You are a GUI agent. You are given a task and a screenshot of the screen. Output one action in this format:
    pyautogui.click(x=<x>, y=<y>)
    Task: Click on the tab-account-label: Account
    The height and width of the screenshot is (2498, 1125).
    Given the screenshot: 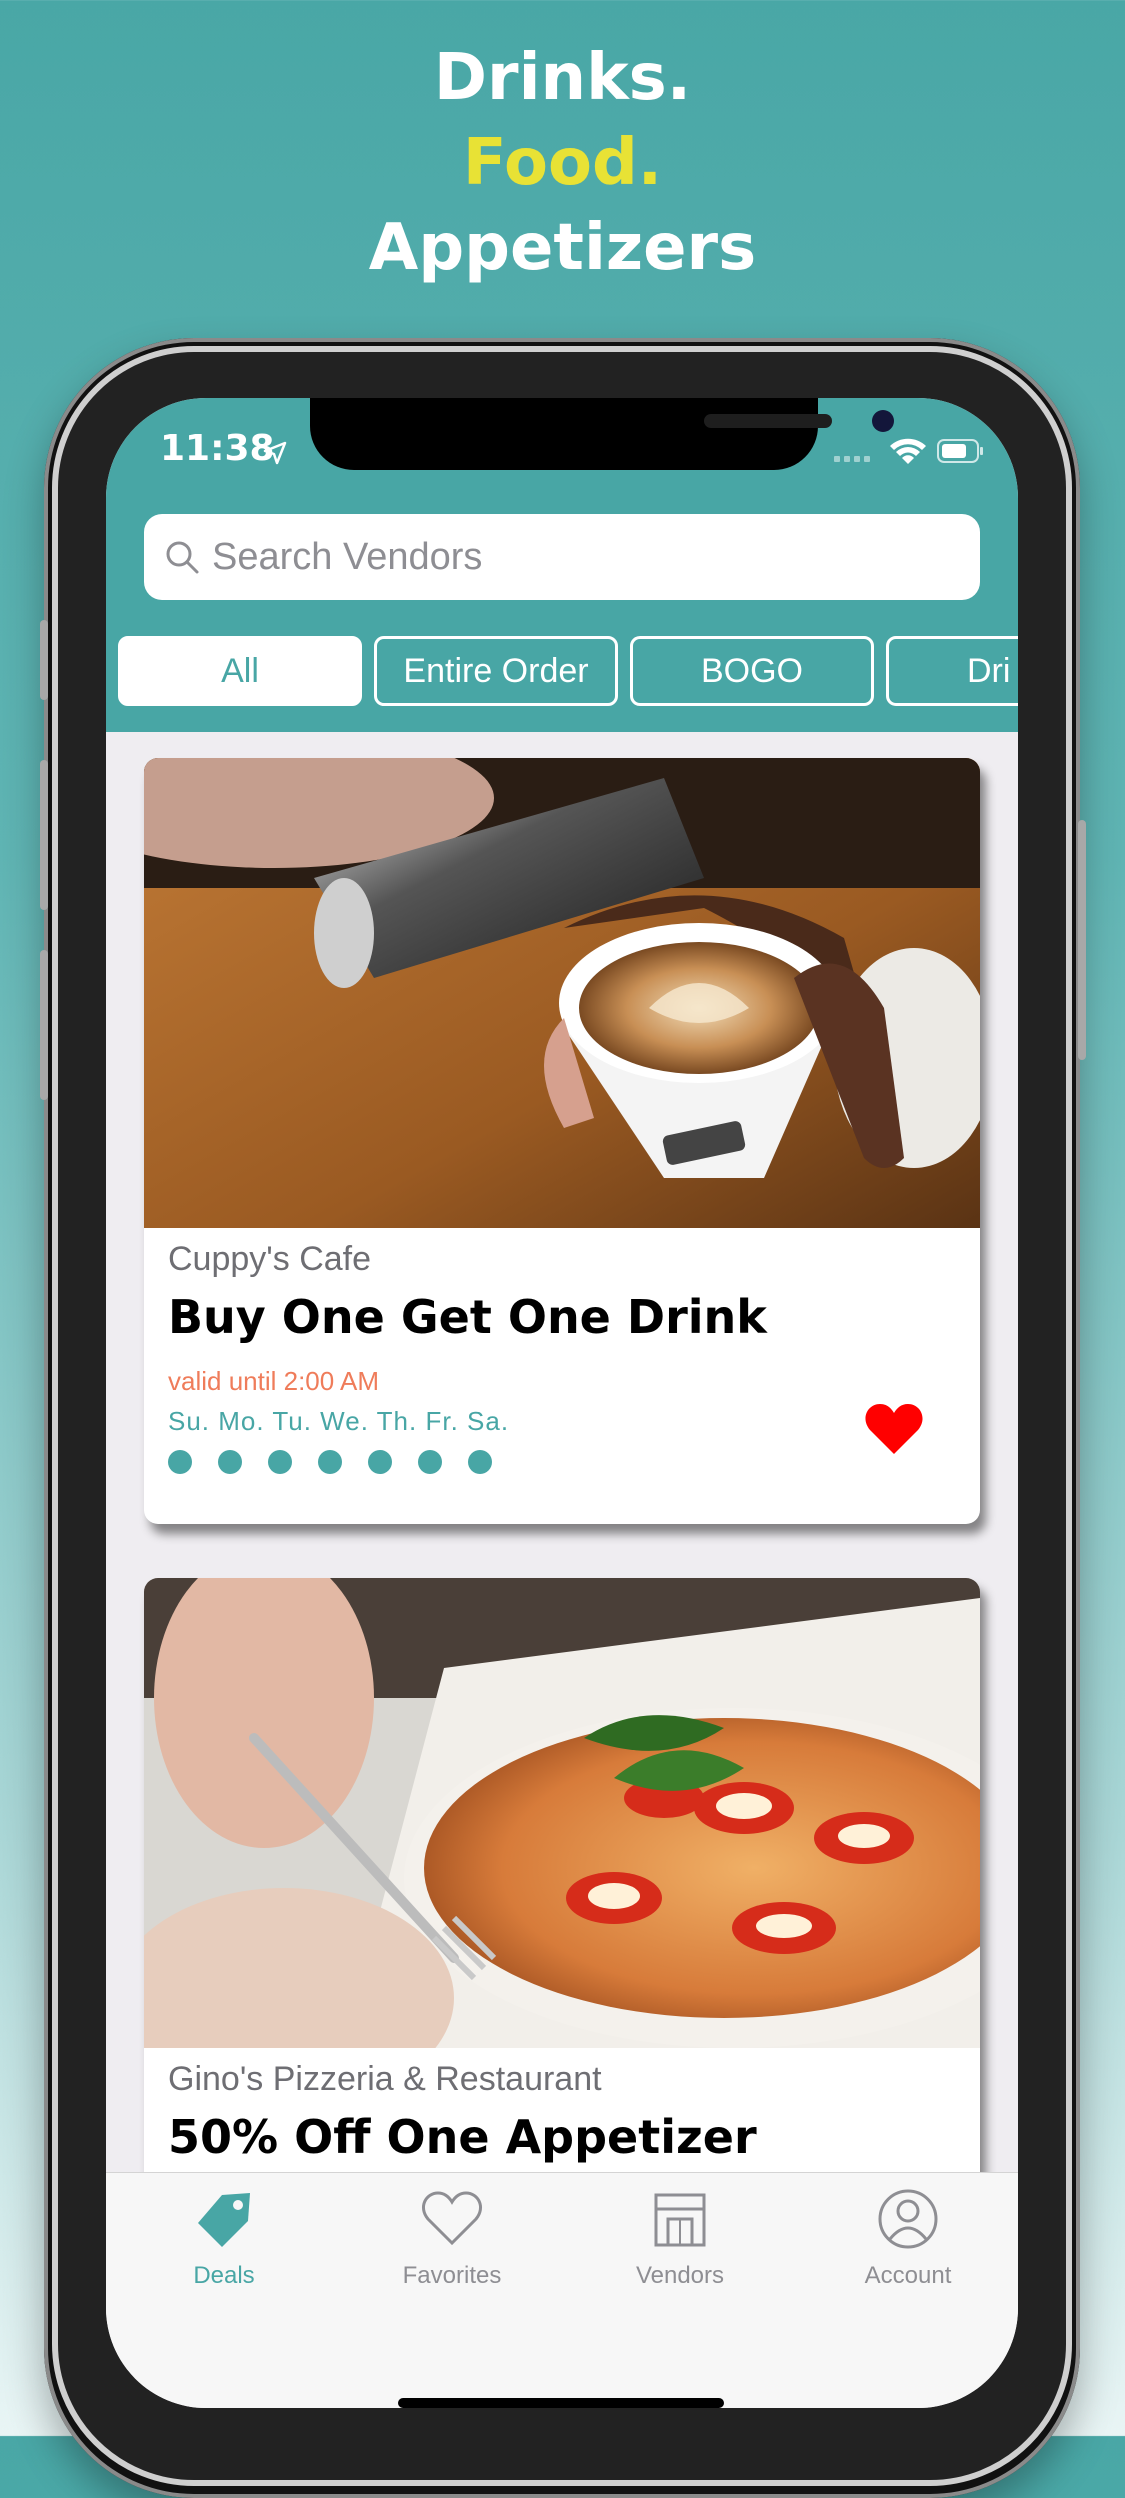 What is the action you would take?
    pyautogui.click(x=908, y=2275)
    